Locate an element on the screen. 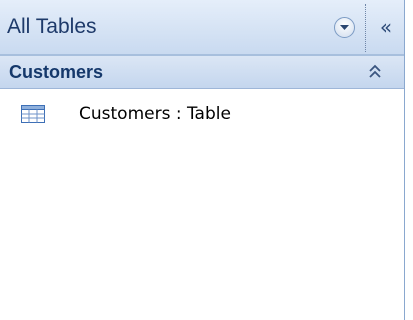  list-item-label: Customers : Table is located at coordinates (155, 114).